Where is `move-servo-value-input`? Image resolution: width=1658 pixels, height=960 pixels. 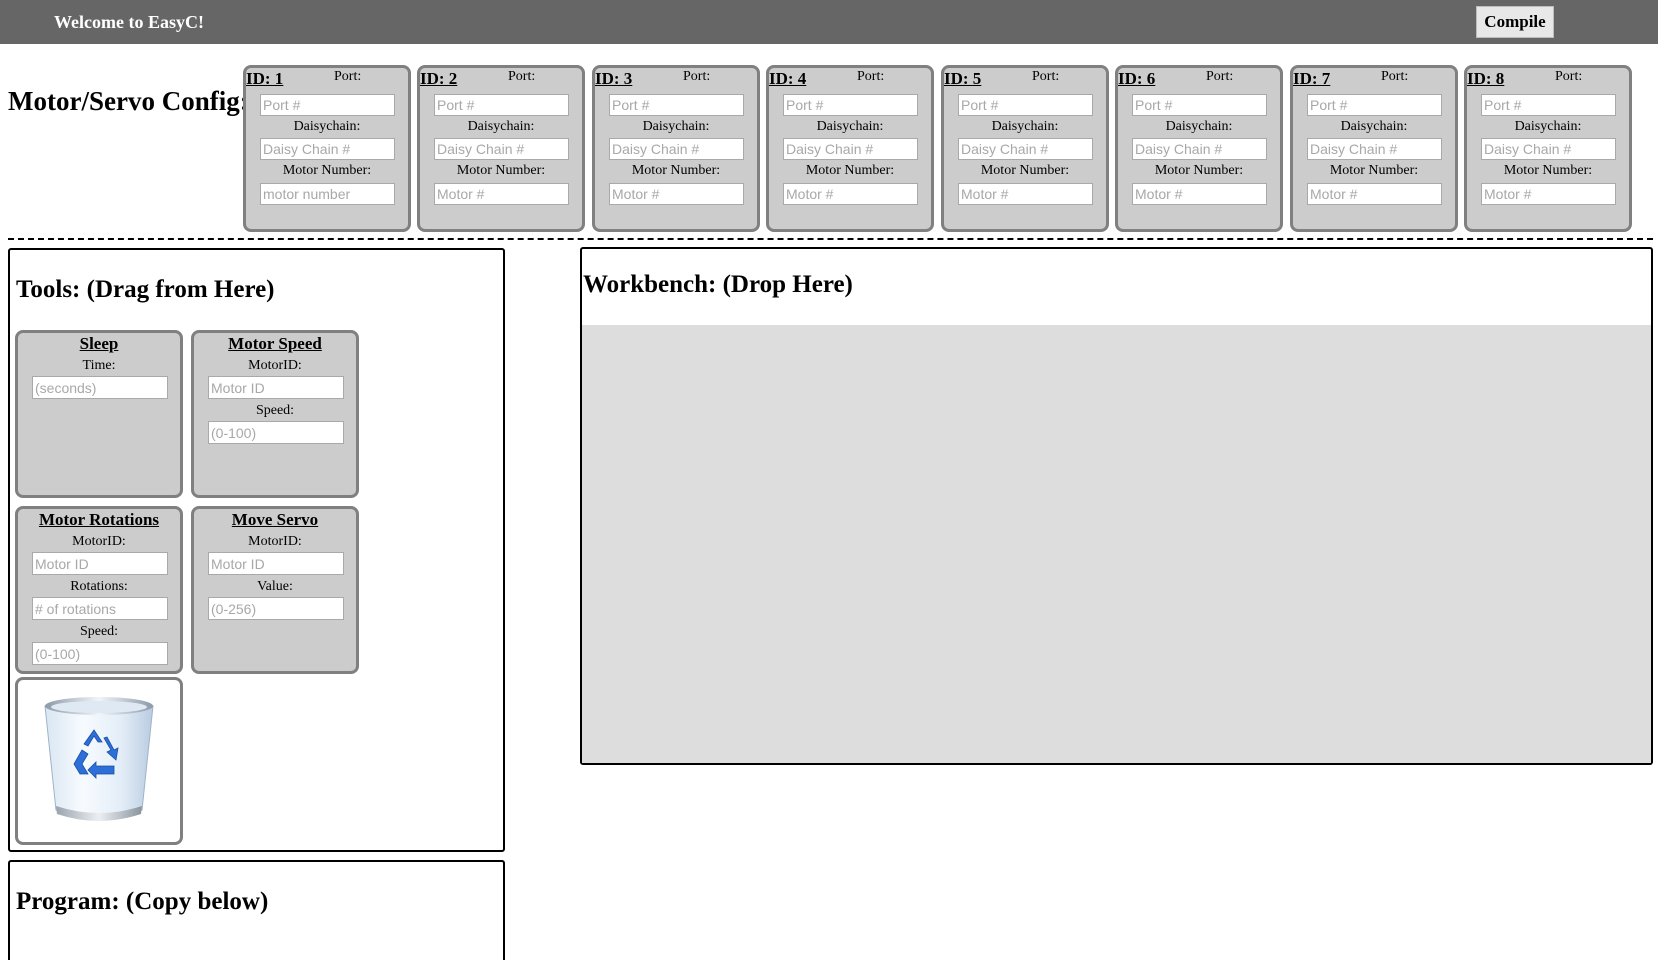 move-servo-value-input is located at coordinates (276, 608).